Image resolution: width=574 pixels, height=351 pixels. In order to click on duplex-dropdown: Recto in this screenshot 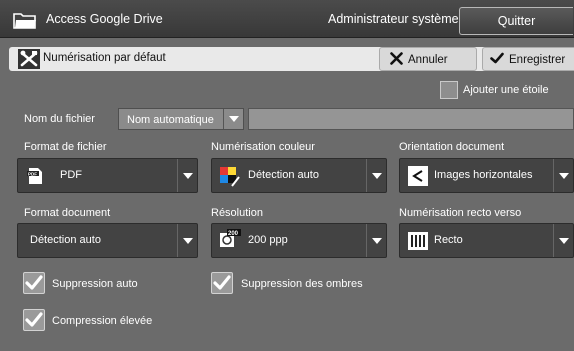, I will do `click(486, 240)`.